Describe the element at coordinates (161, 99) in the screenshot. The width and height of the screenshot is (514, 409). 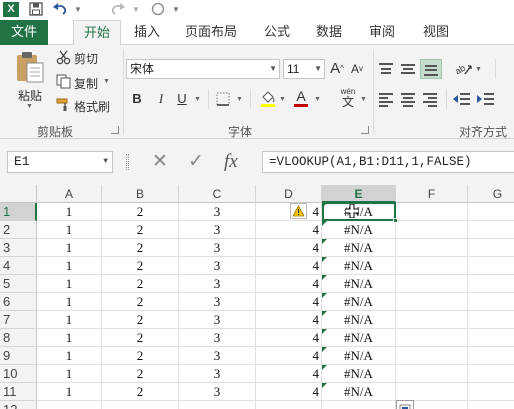
I see `italic-button: I` at that location.